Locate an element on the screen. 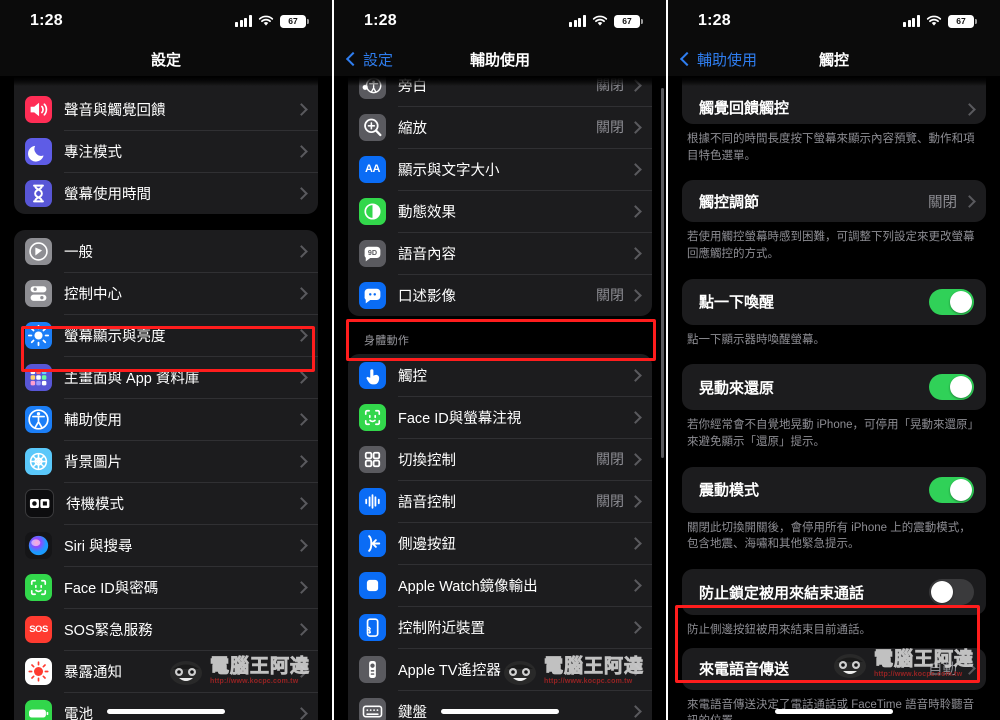 This screenshot has height=720, width=1000. list-item-switch-control: 切換控制 關閉 is located at coordinates (500, 459).